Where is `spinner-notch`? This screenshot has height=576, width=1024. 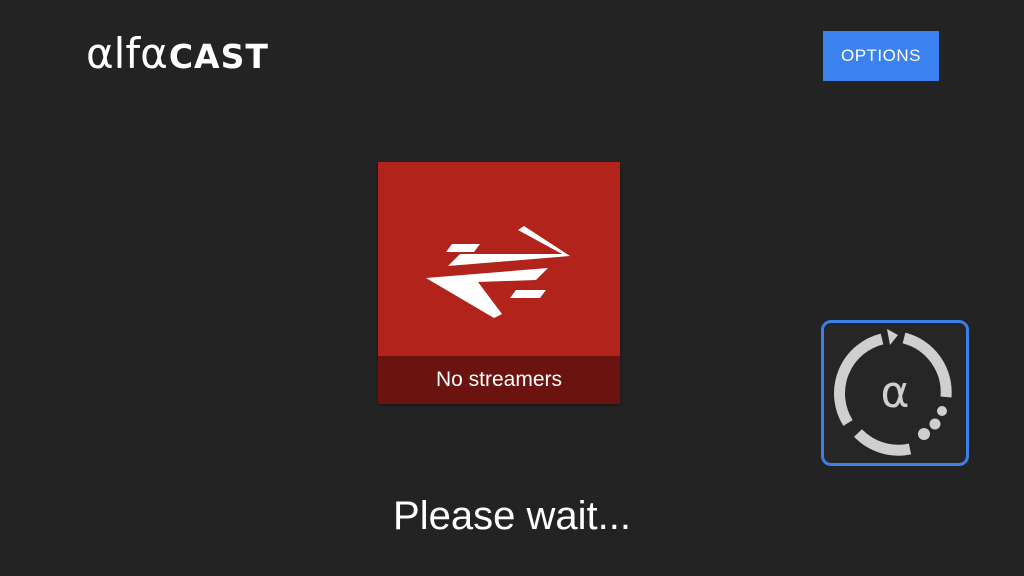 spinner-notch is located at coordinates (892, 337).